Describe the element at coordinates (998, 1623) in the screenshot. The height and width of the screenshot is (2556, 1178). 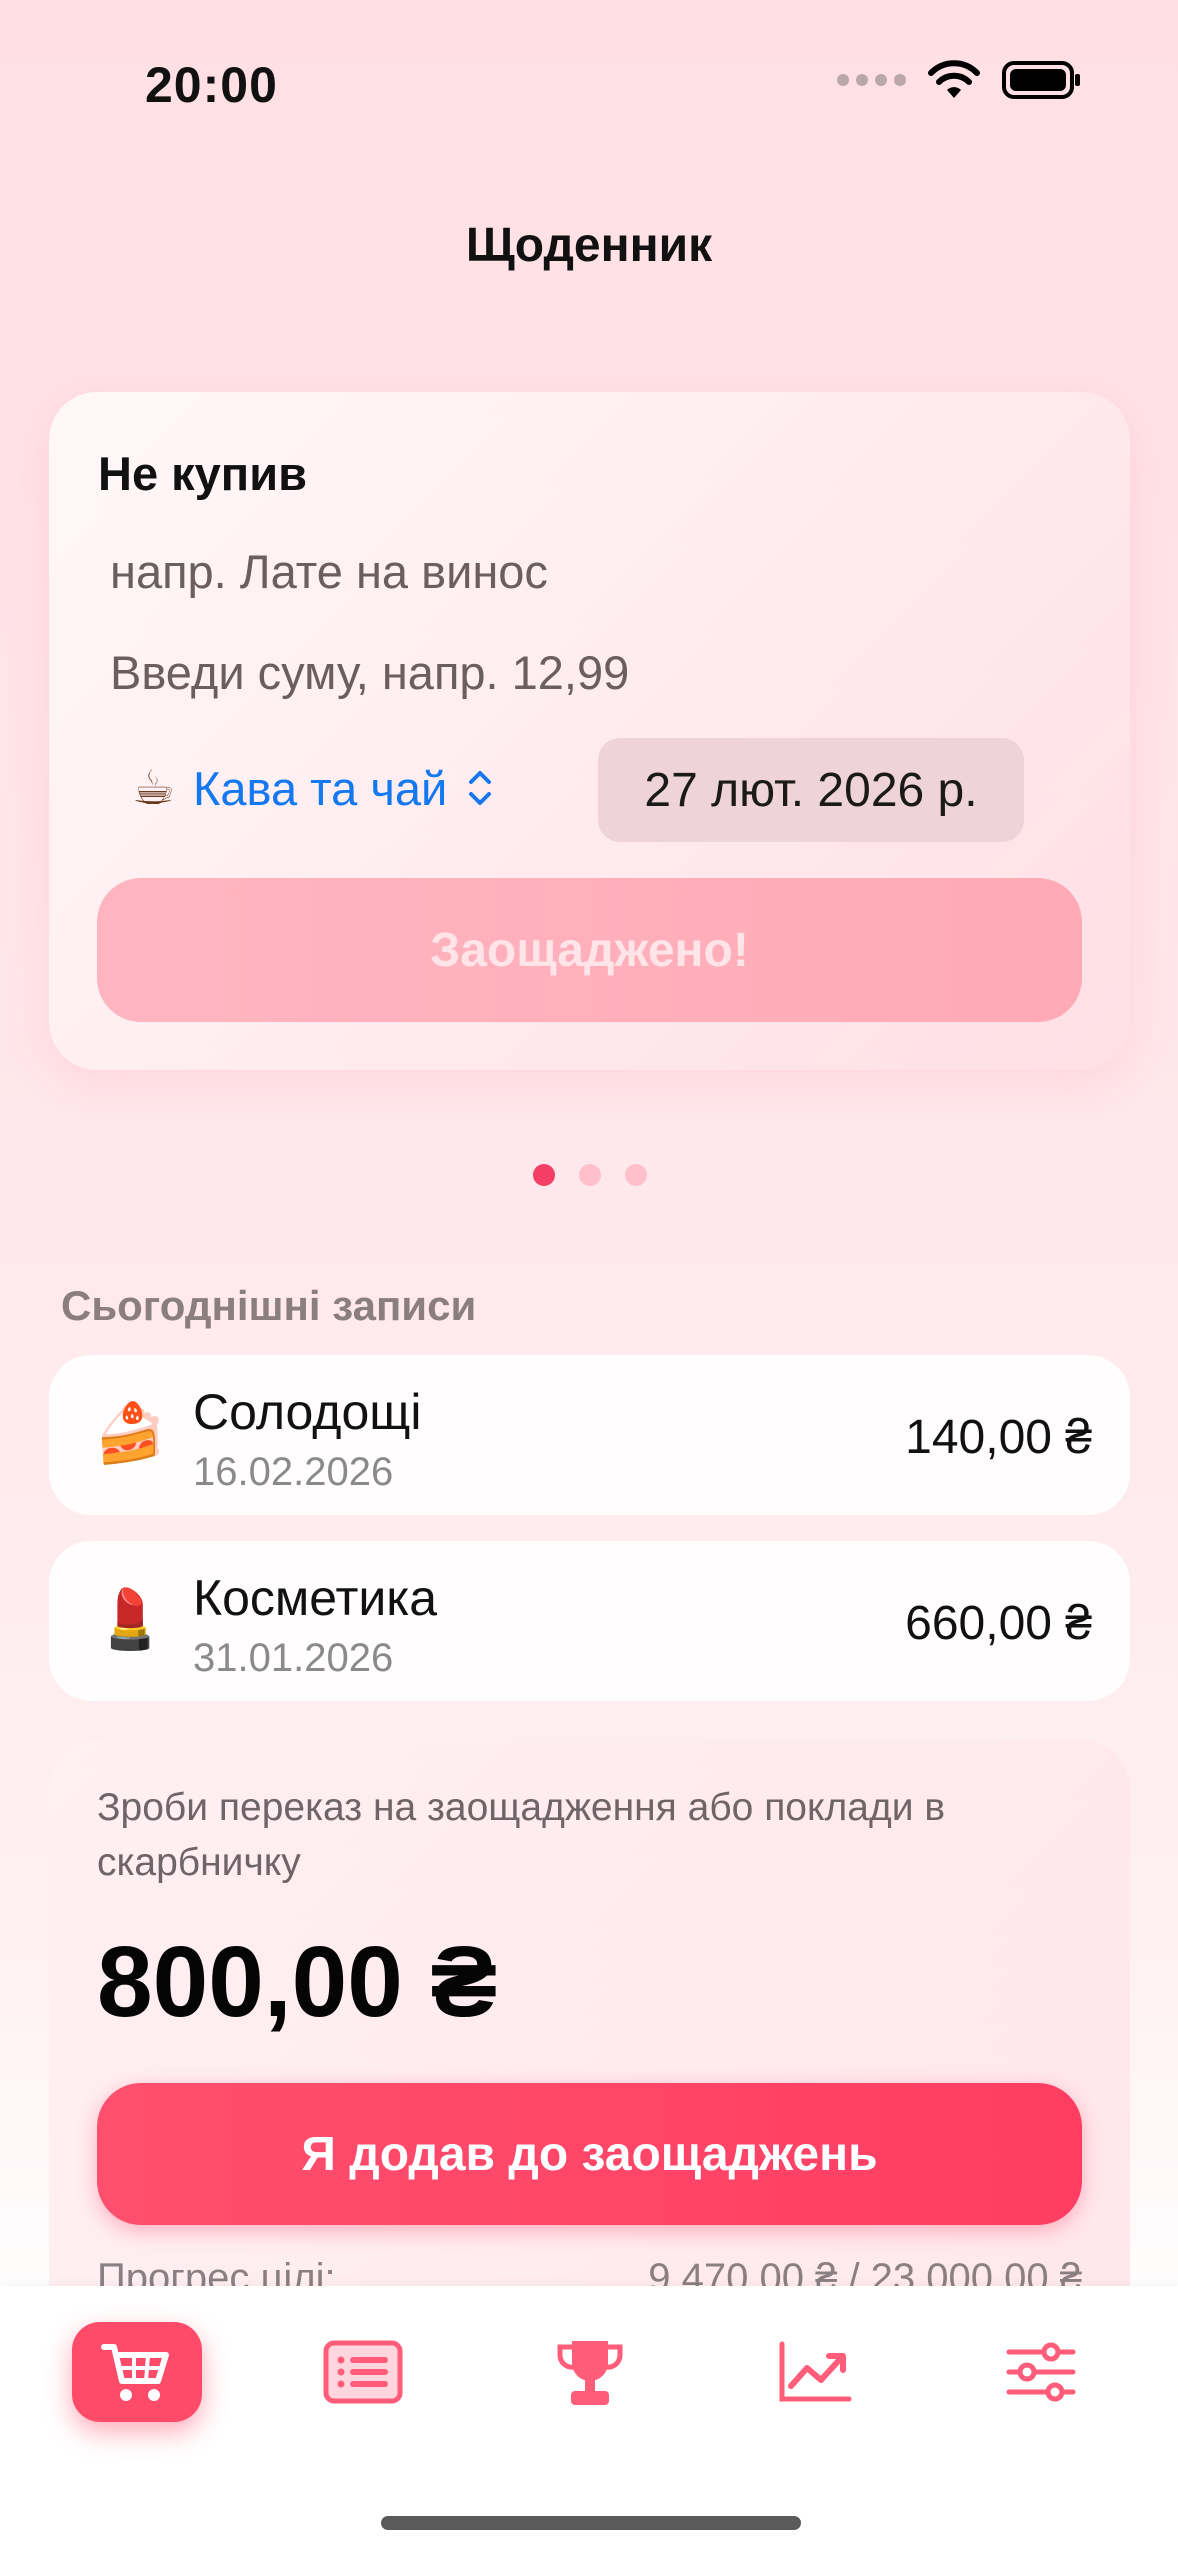
I see `entry-amount: 660,00 ₴` at that location.